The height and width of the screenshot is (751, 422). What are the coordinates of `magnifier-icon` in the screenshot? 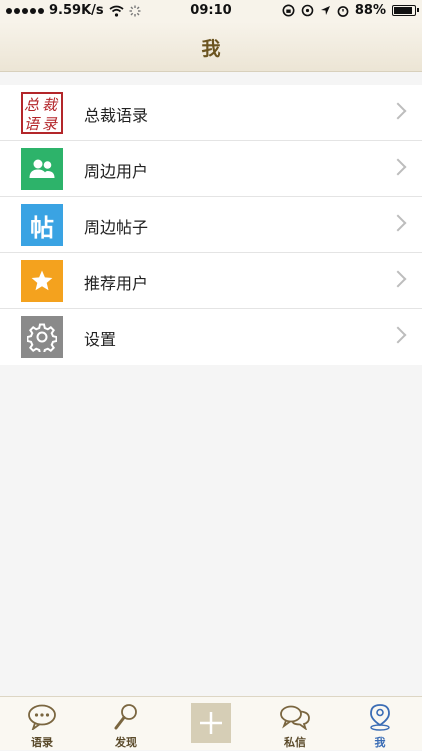 It's located at (126, 717).